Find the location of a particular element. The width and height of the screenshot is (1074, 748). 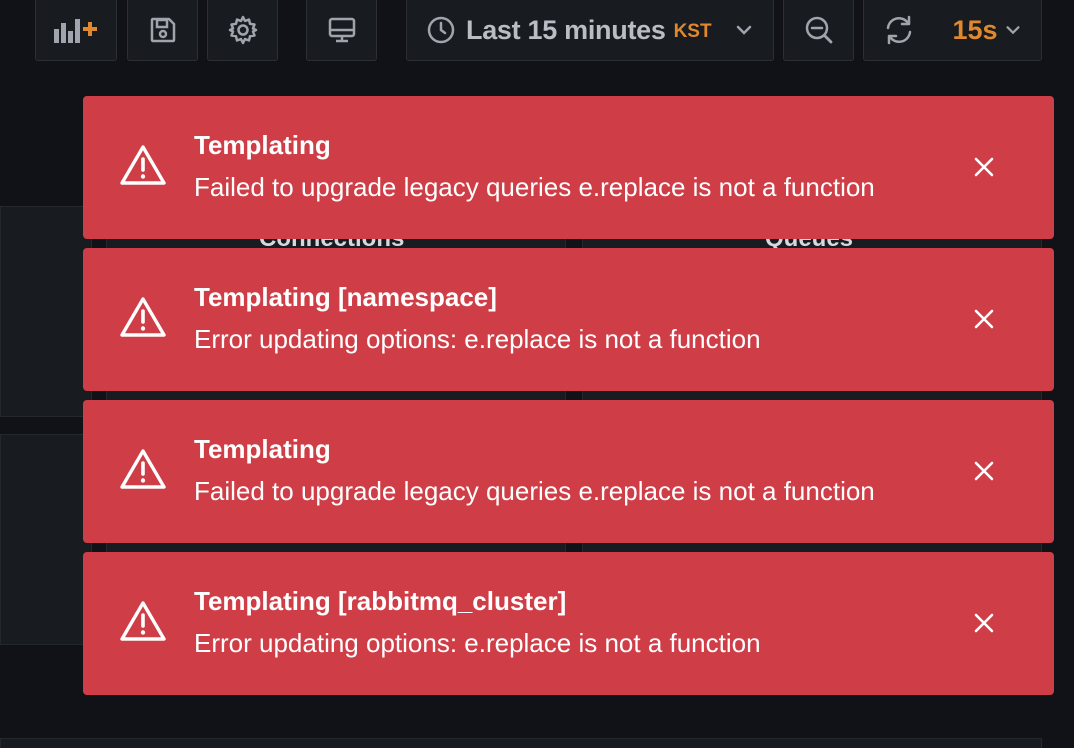

refresh-interval-value: 15s is located at coordinates (975, 29).